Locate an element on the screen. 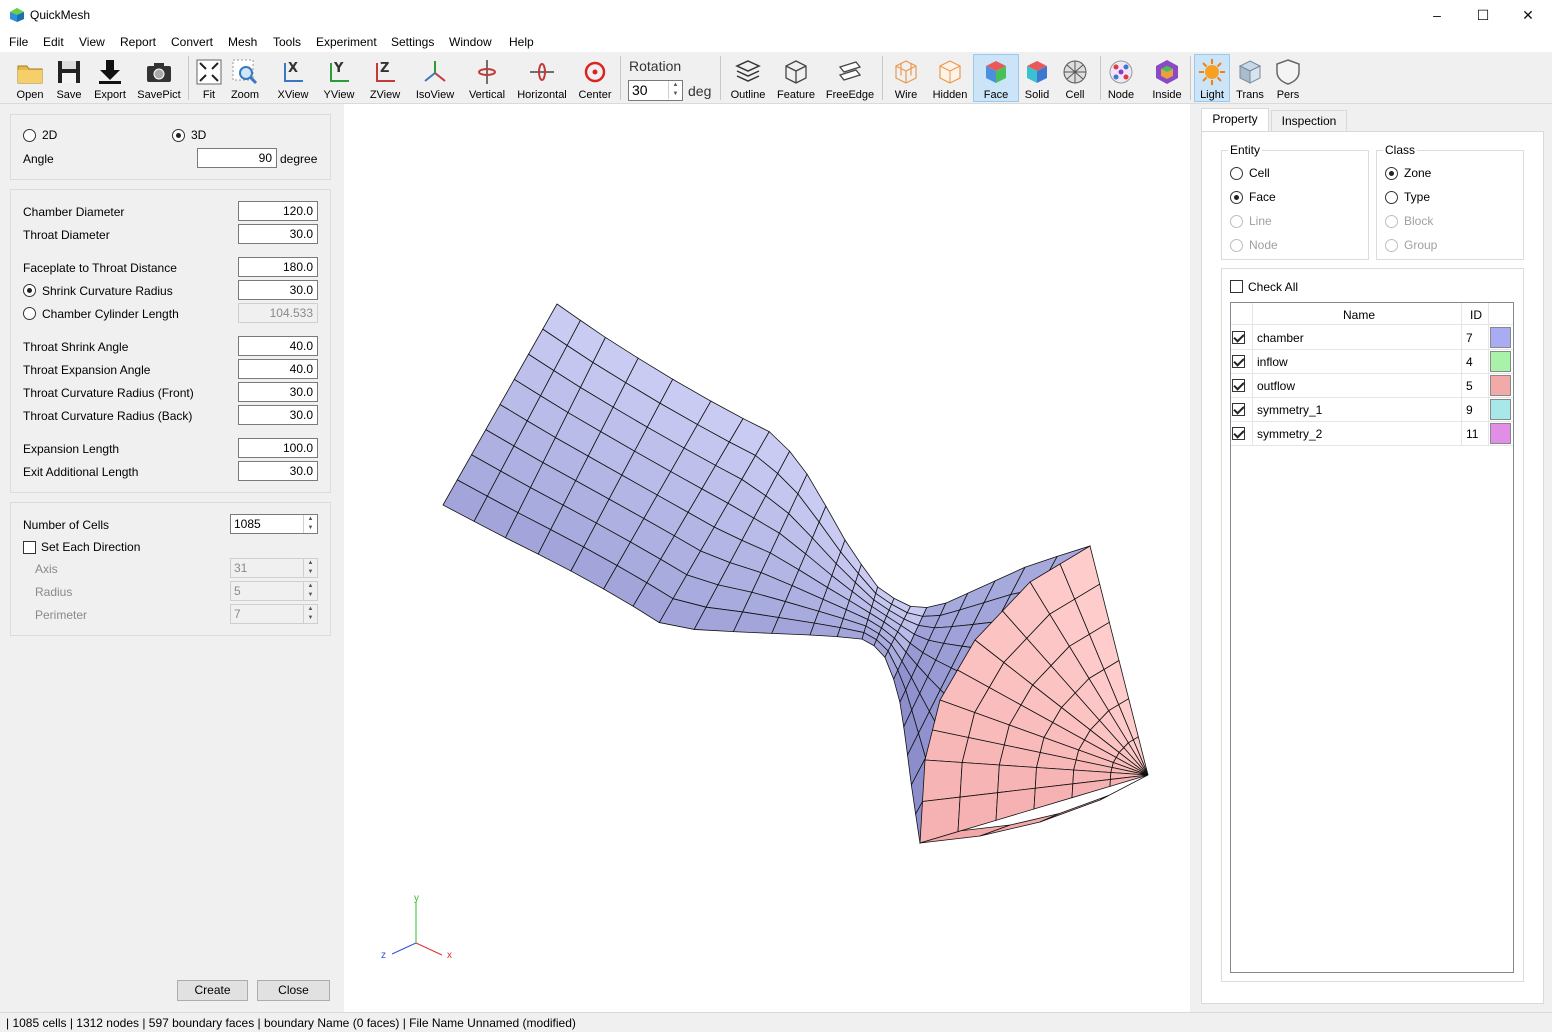  exit-length-input: 30.0 is located at coordinates (278, 471).